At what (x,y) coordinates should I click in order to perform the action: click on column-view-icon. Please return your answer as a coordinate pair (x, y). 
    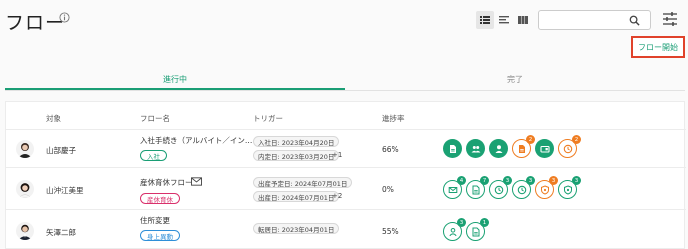
    Looking at the image, I should click on (523, 20).